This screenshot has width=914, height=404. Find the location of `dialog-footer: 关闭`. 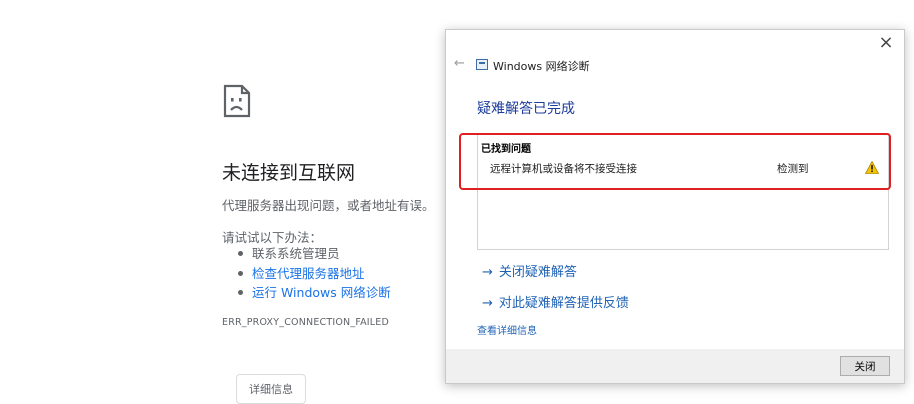

dialog-footer: 关闭 is located at coordinates (675, 366).